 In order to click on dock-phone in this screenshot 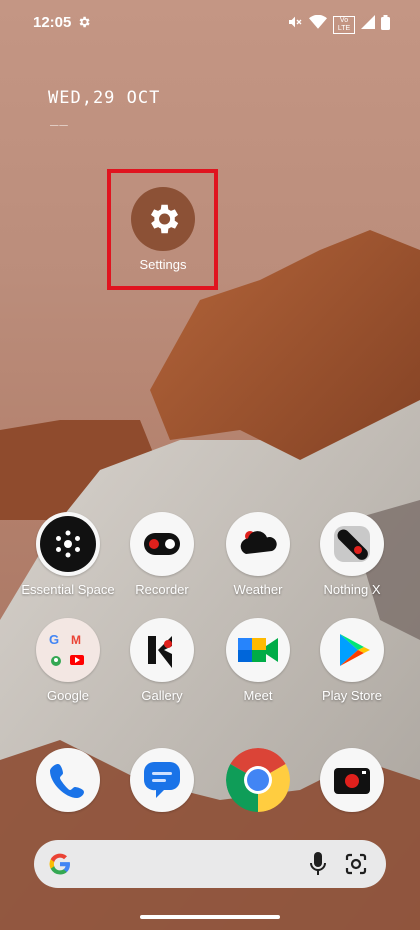, I will do `click(68, 780)`.